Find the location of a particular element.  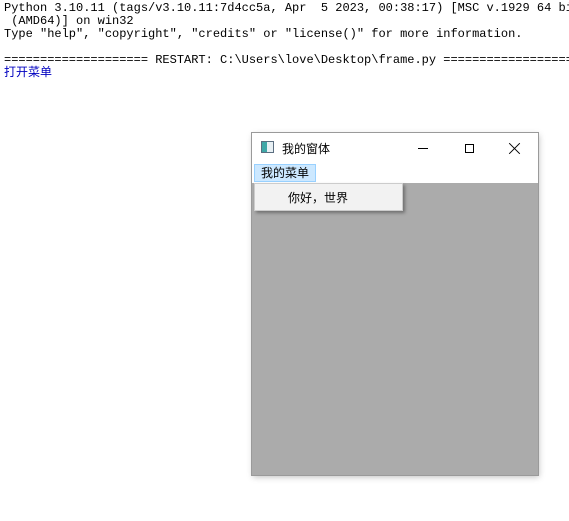

menu-bar: 我的菜单 is located at coordinates (395, 173).